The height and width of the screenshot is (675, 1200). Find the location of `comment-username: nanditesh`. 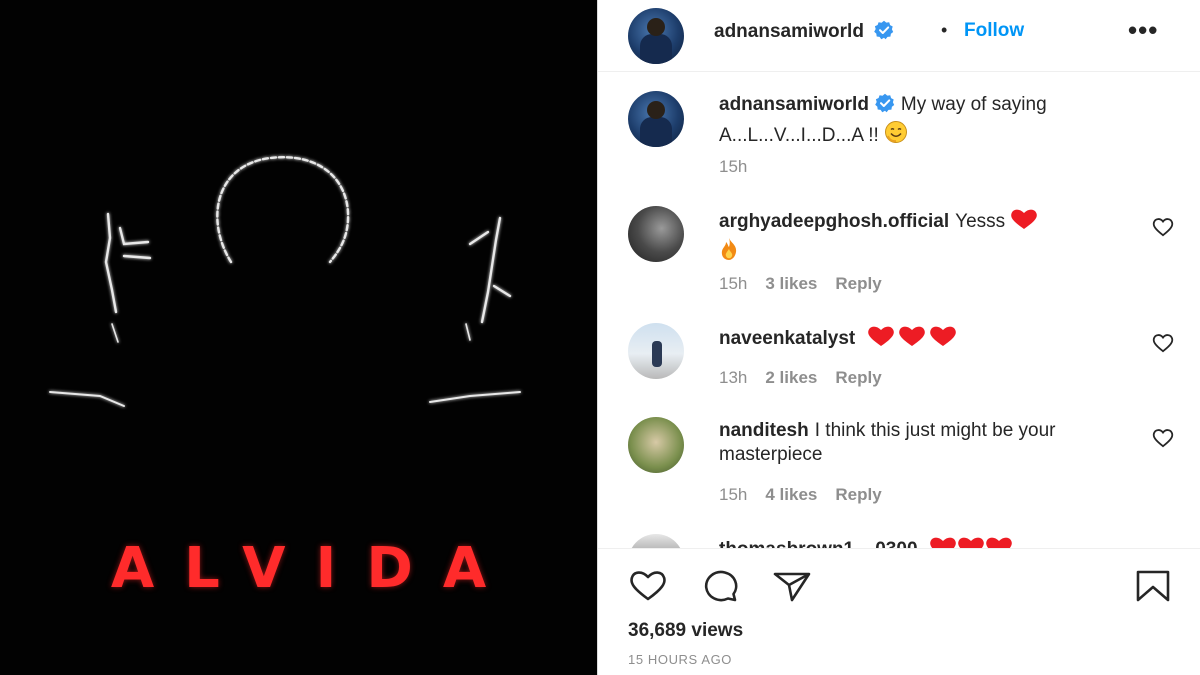

comment-username: nanditesh is located at coordinates (764, 430).